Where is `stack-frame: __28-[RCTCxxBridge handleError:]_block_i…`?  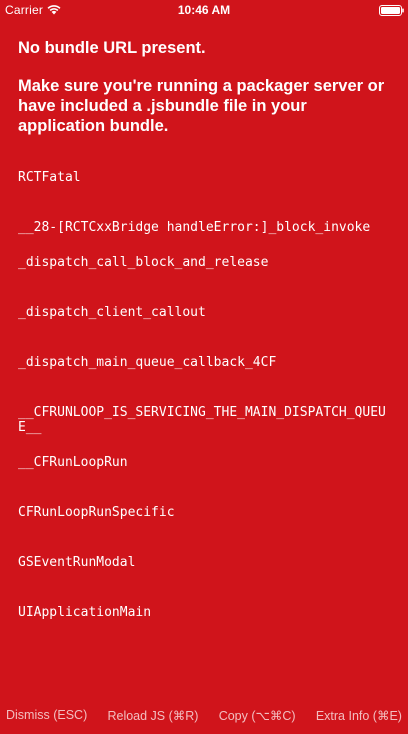
stack-frame: __28-[RCTCxxBridge handleError:]_block_i… is located at coordinates (205, 227).